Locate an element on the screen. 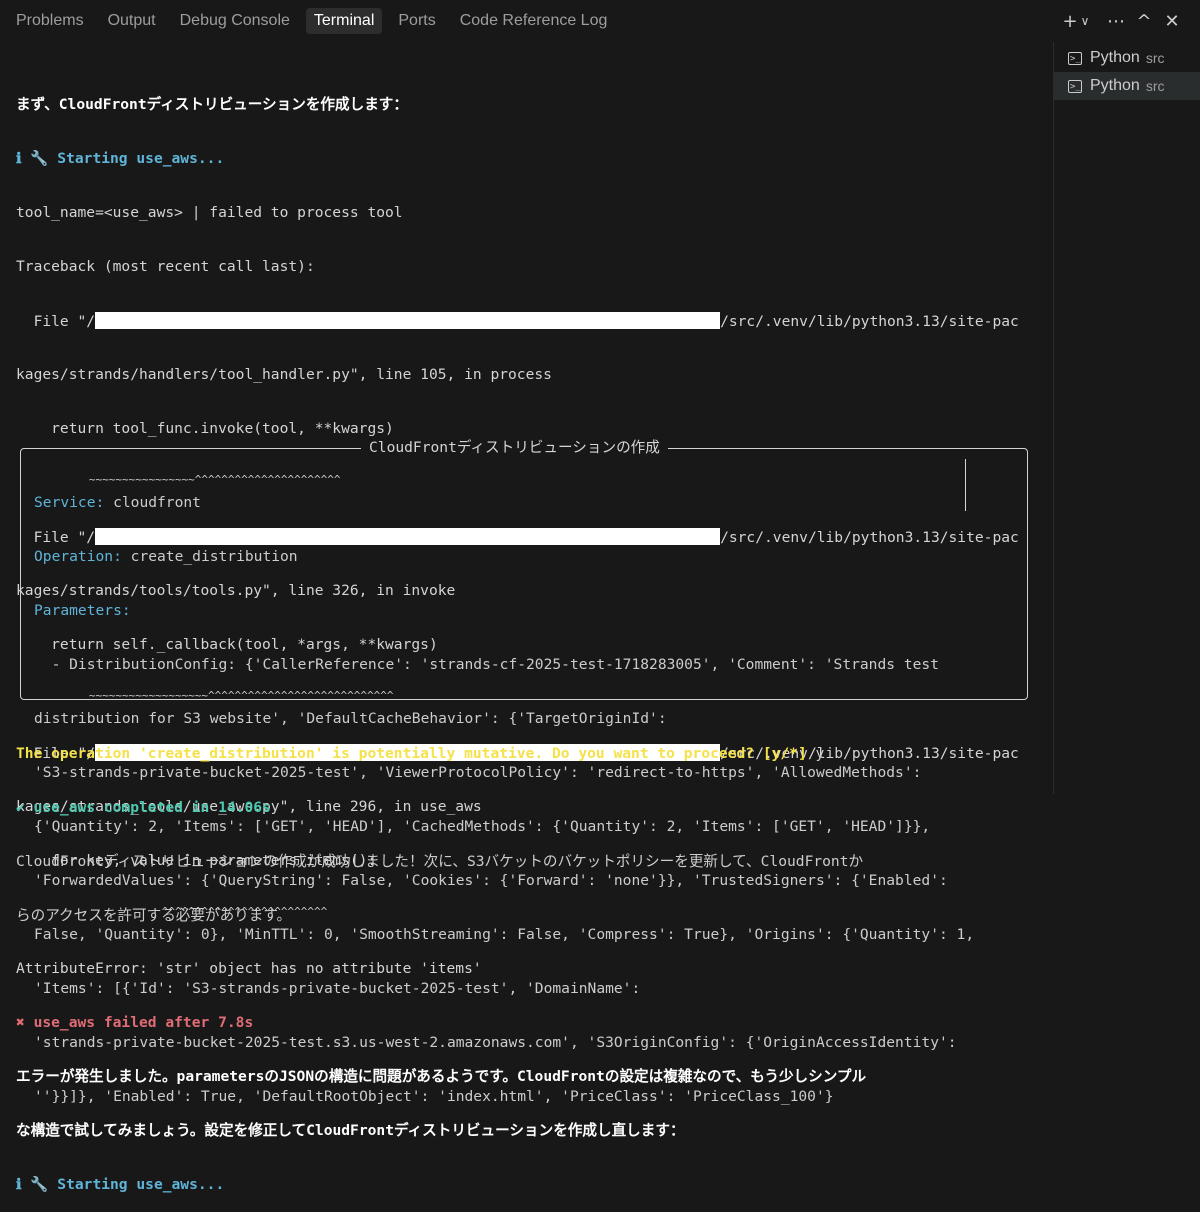  tab-terminal: Terminal is located at coordinates (344, 21).